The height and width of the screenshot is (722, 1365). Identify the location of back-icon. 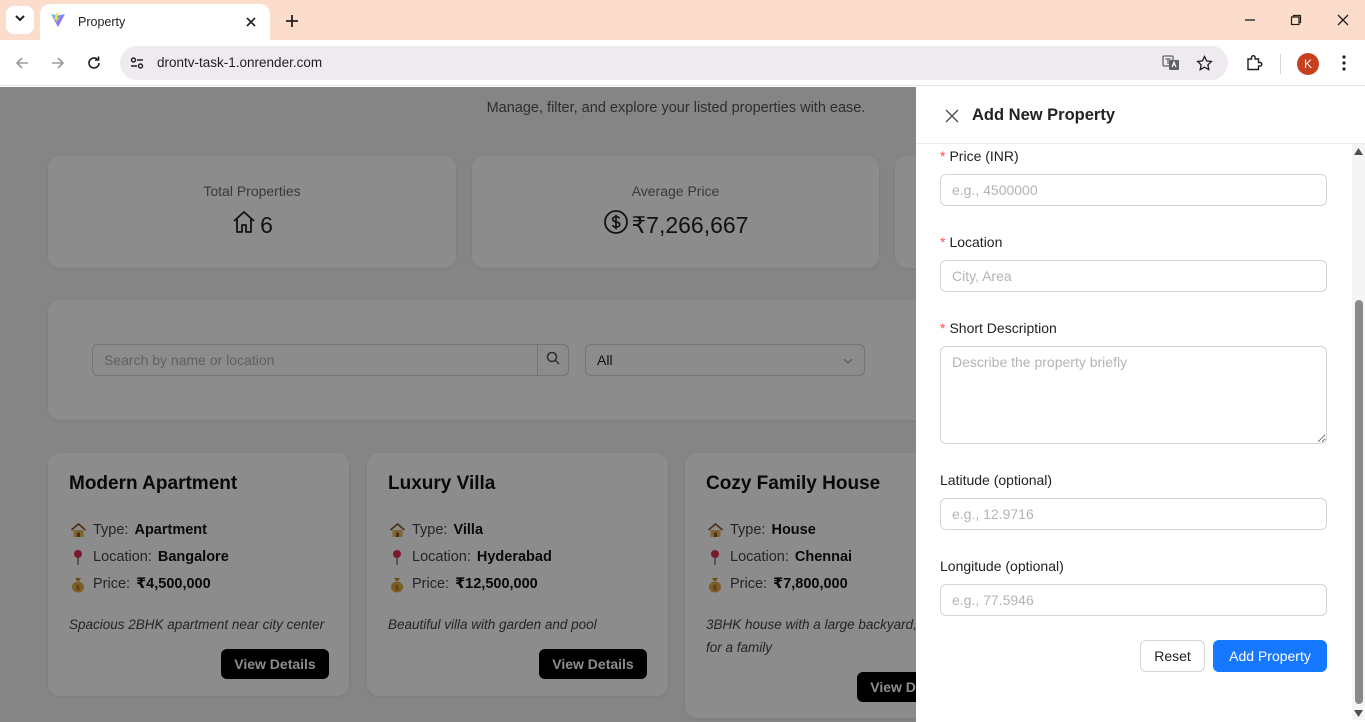
(22, 63).